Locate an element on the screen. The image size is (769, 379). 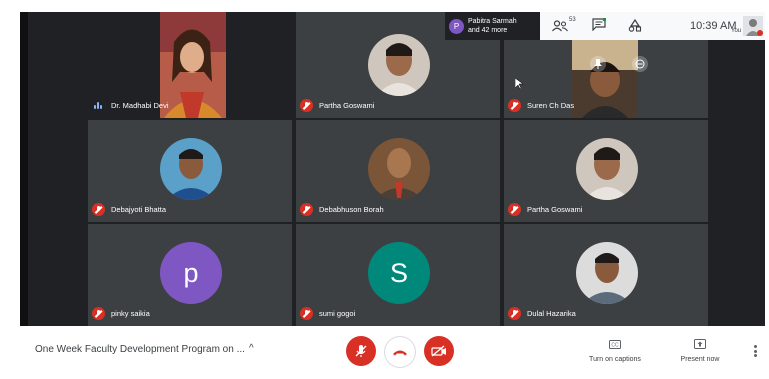
participant-name: pinky saikia is located at coordinates (130, 313).